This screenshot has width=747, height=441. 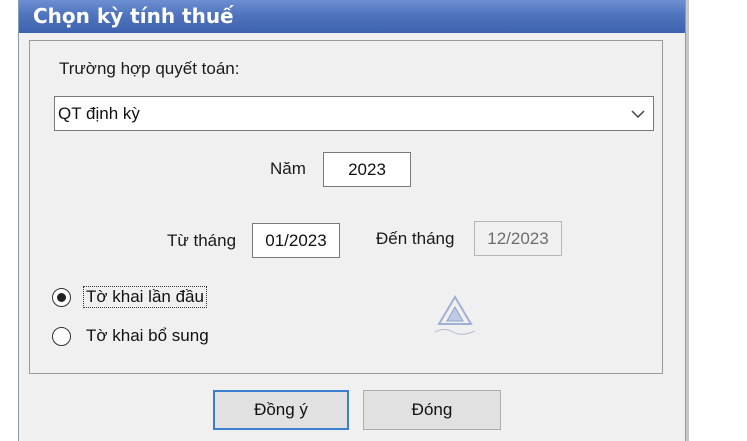 I want to click on to-month-input: 12/2023, so click(x=518, y=238).